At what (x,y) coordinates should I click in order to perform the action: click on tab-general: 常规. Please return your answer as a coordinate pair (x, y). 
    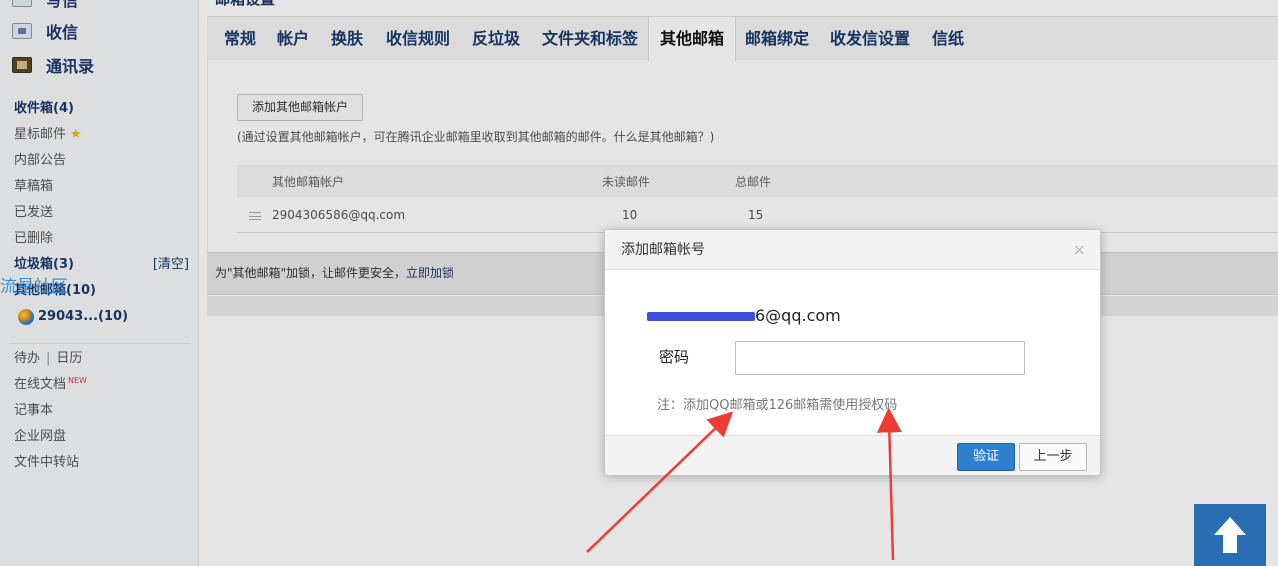
    Looking at the image, I should click on (240, 38).